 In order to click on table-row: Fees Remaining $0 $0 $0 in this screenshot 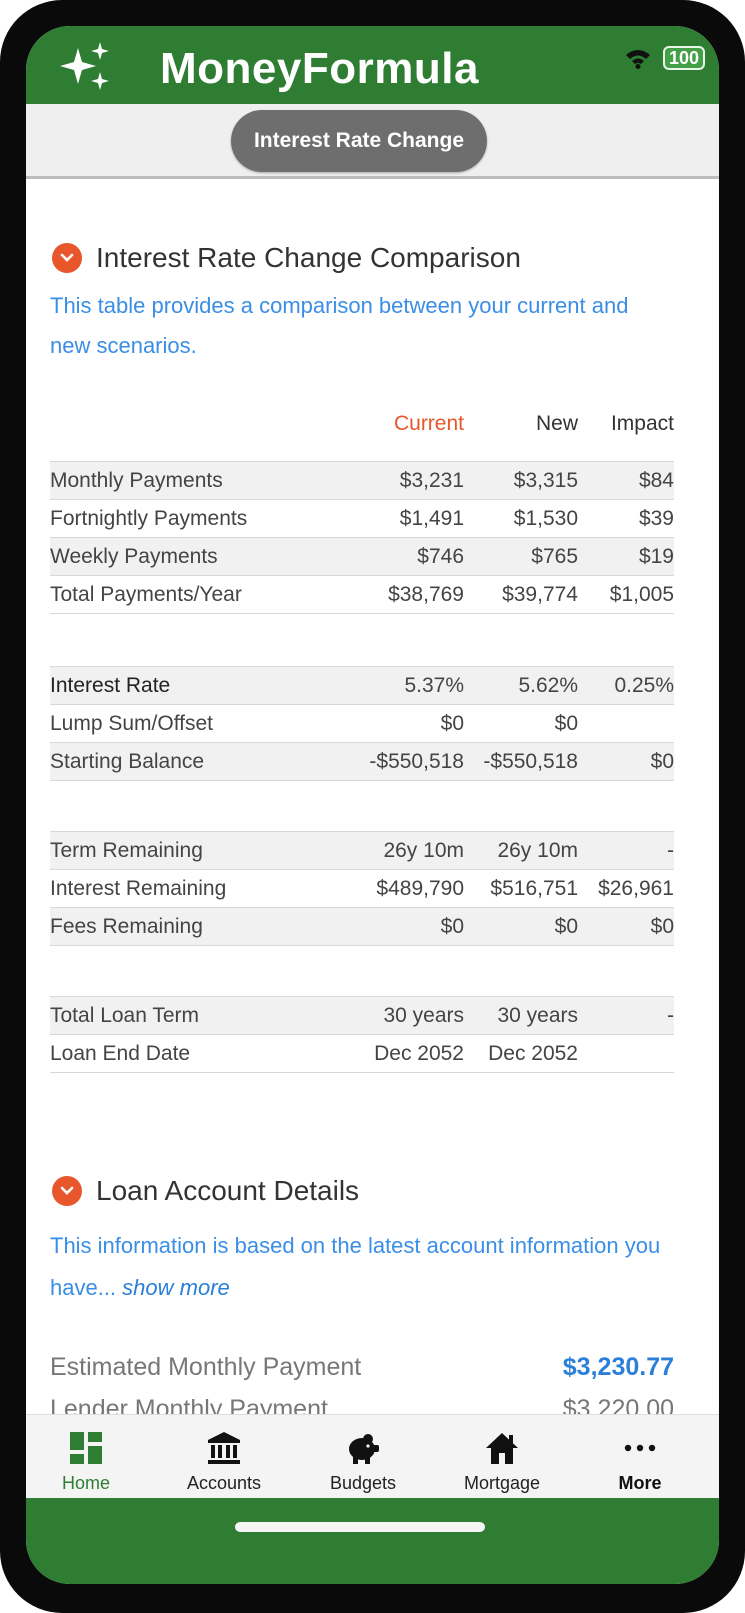, I will do `click(362, 926)`.